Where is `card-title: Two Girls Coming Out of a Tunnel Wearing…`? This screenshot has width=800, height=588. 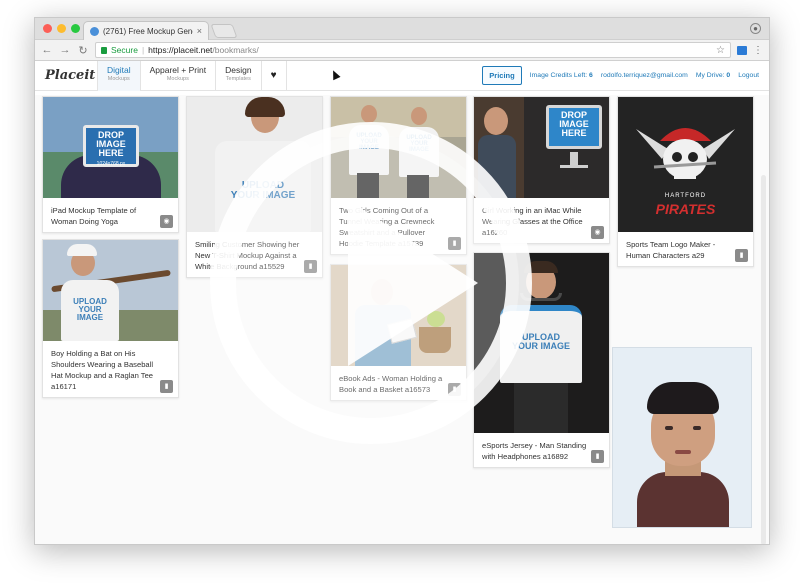 card-title: Two Girls Coming Out of a Tunnel Wearing… is located at coordinates (387, 227).